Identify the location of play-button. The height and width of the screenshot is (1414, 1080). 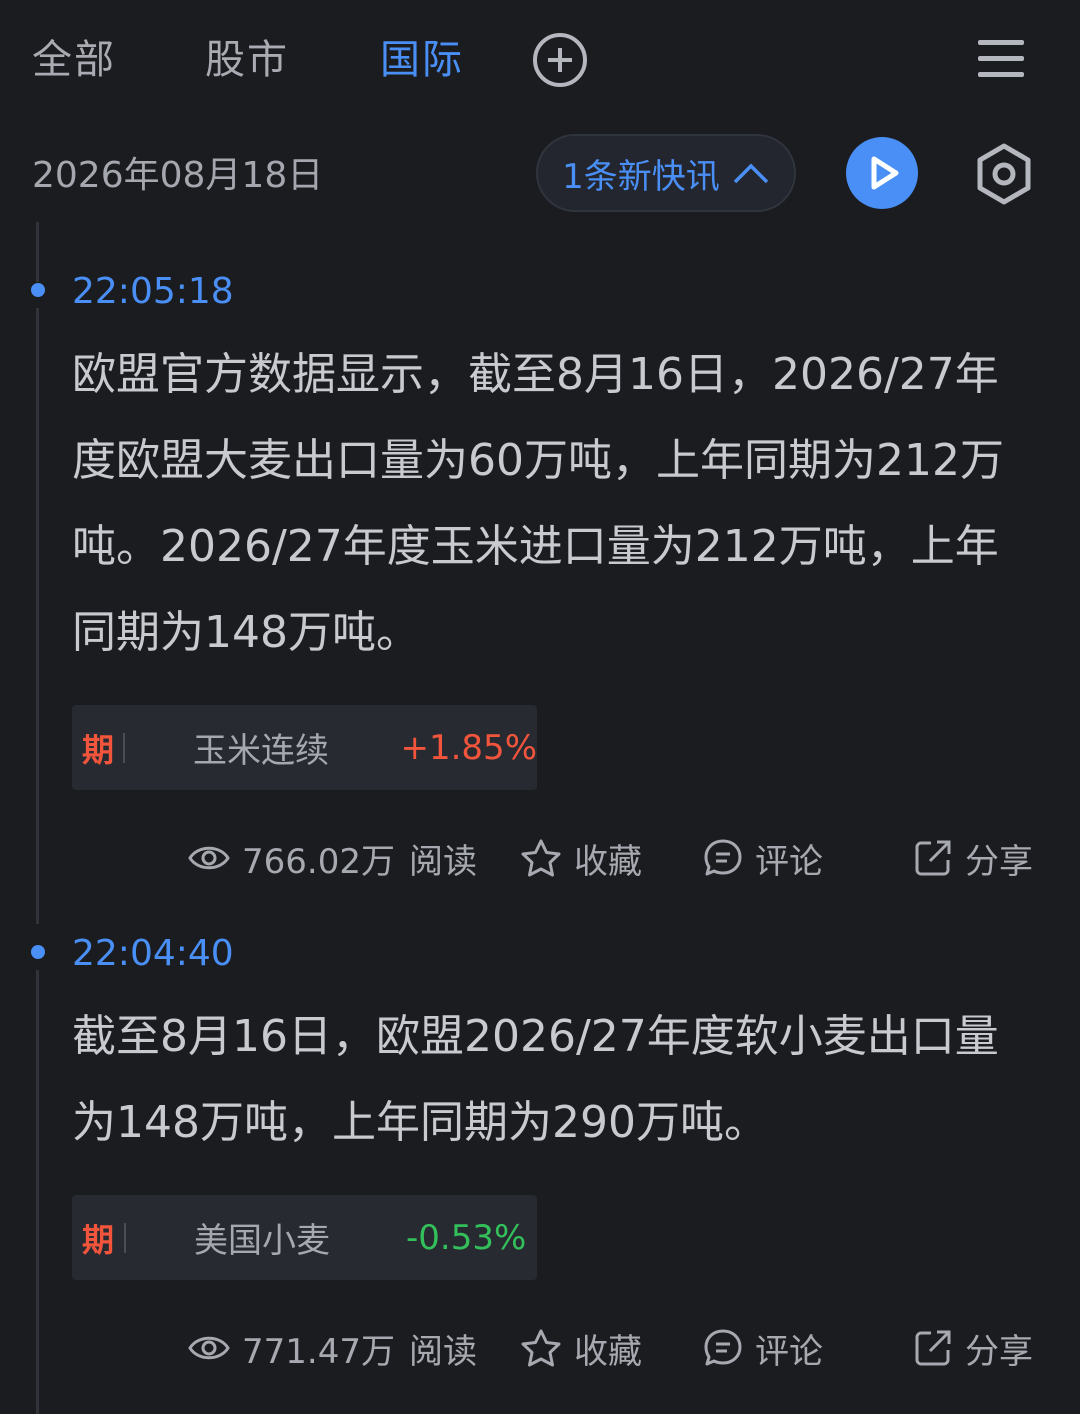
(882, 173).